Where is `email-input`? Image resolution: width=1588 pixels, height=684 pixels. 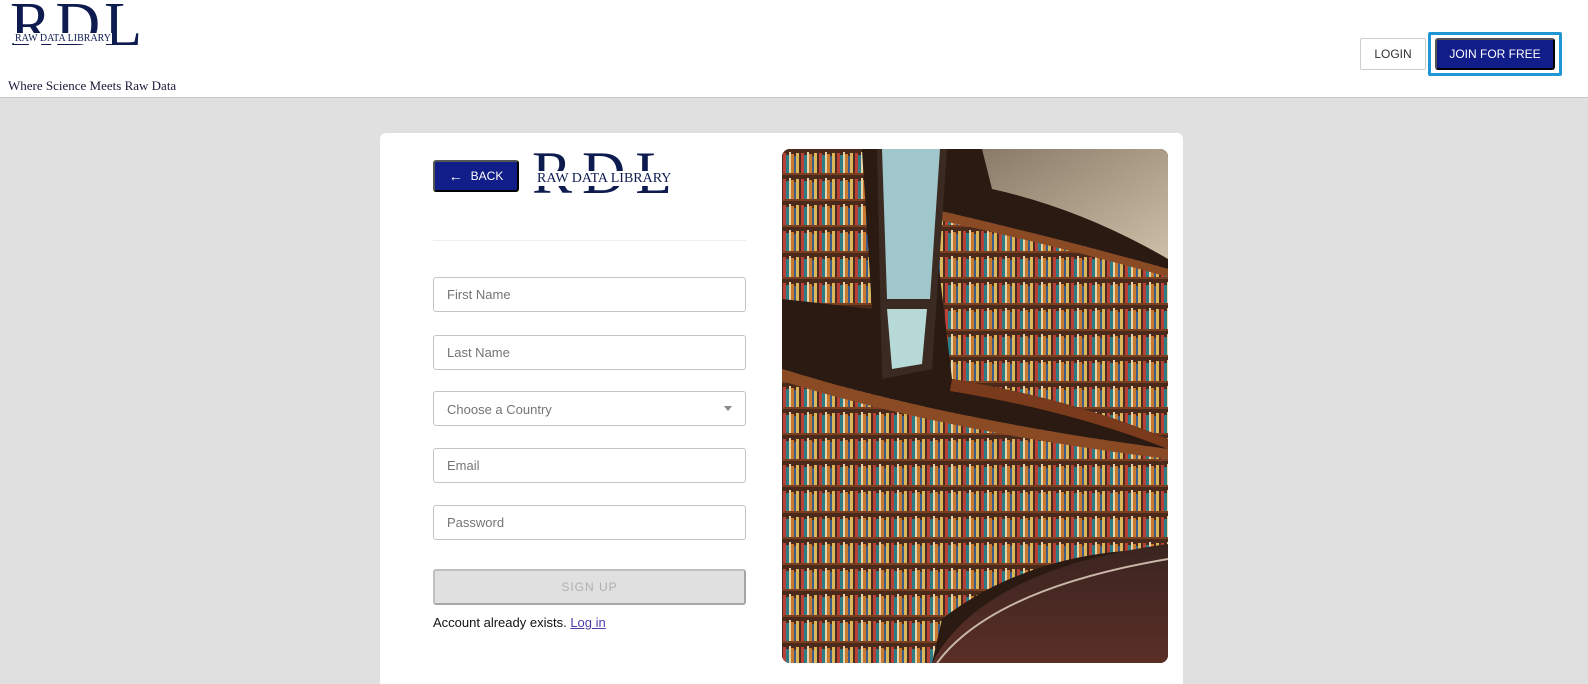
email-input is located at coordinates (589, 465).